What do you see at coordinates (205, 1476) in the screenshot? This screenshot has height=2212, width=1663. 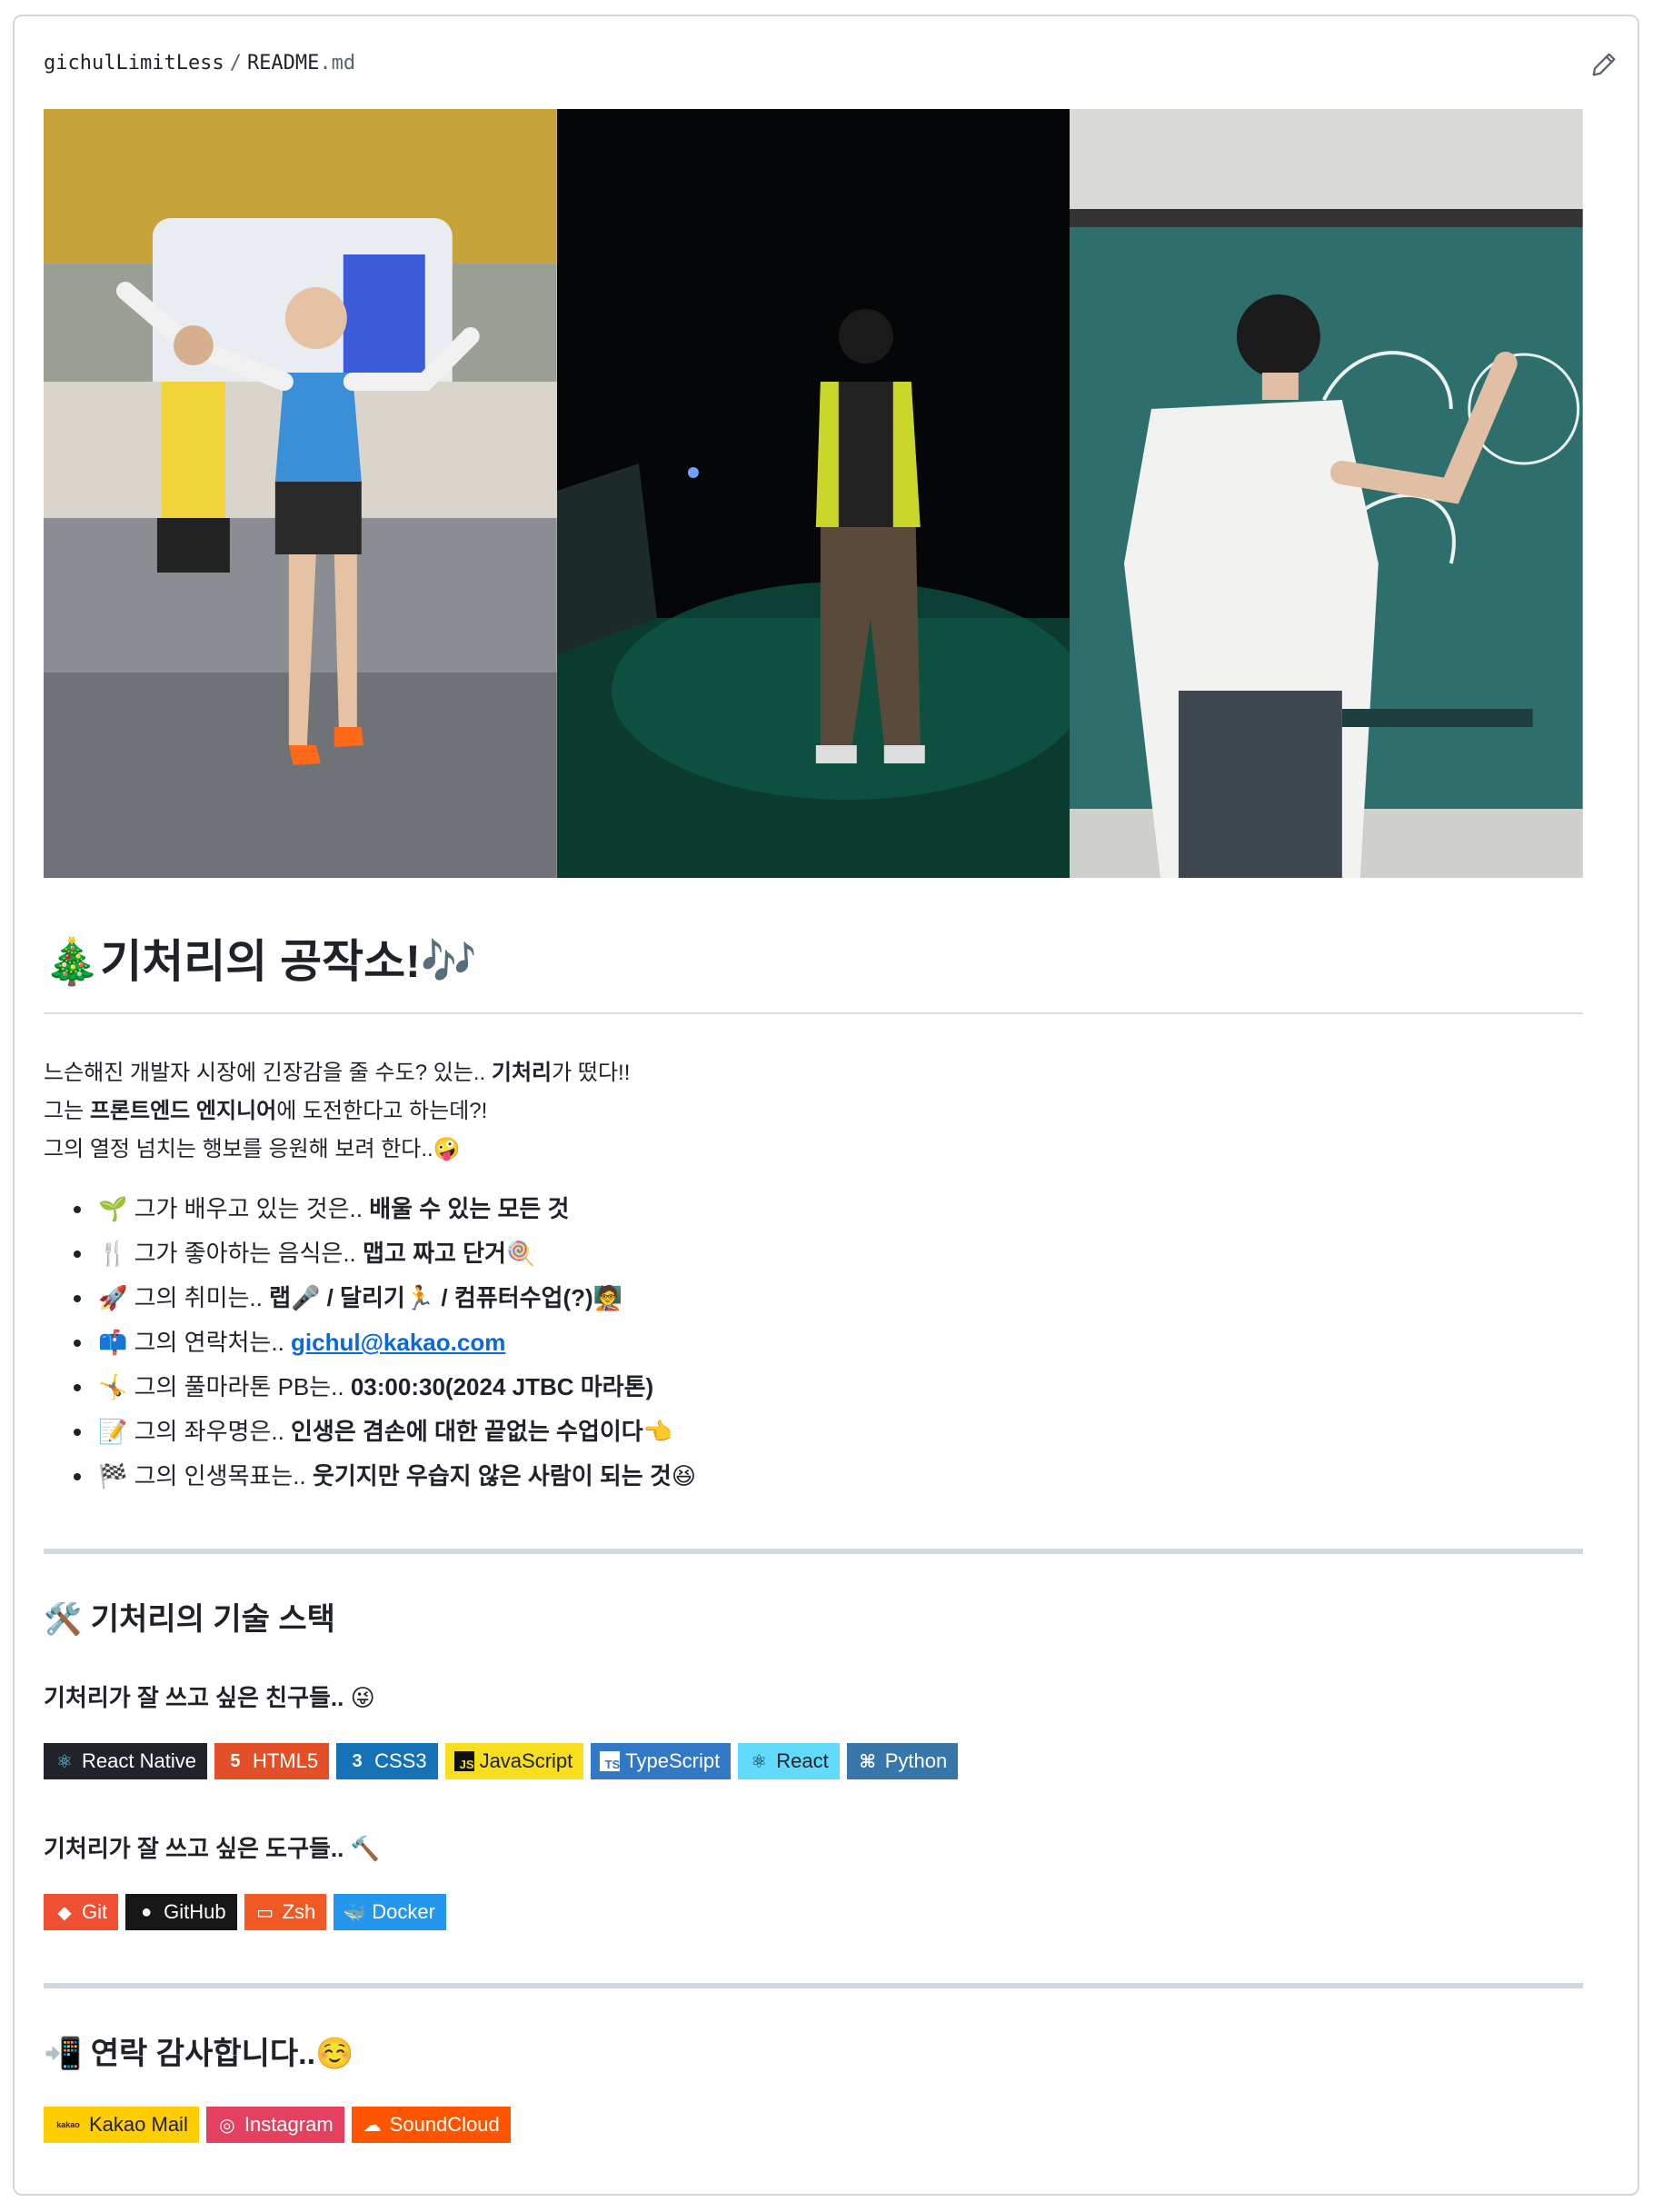 I see `fact-text: 🏁 그의 인생목표는..` at bounding box center [205, 1476].